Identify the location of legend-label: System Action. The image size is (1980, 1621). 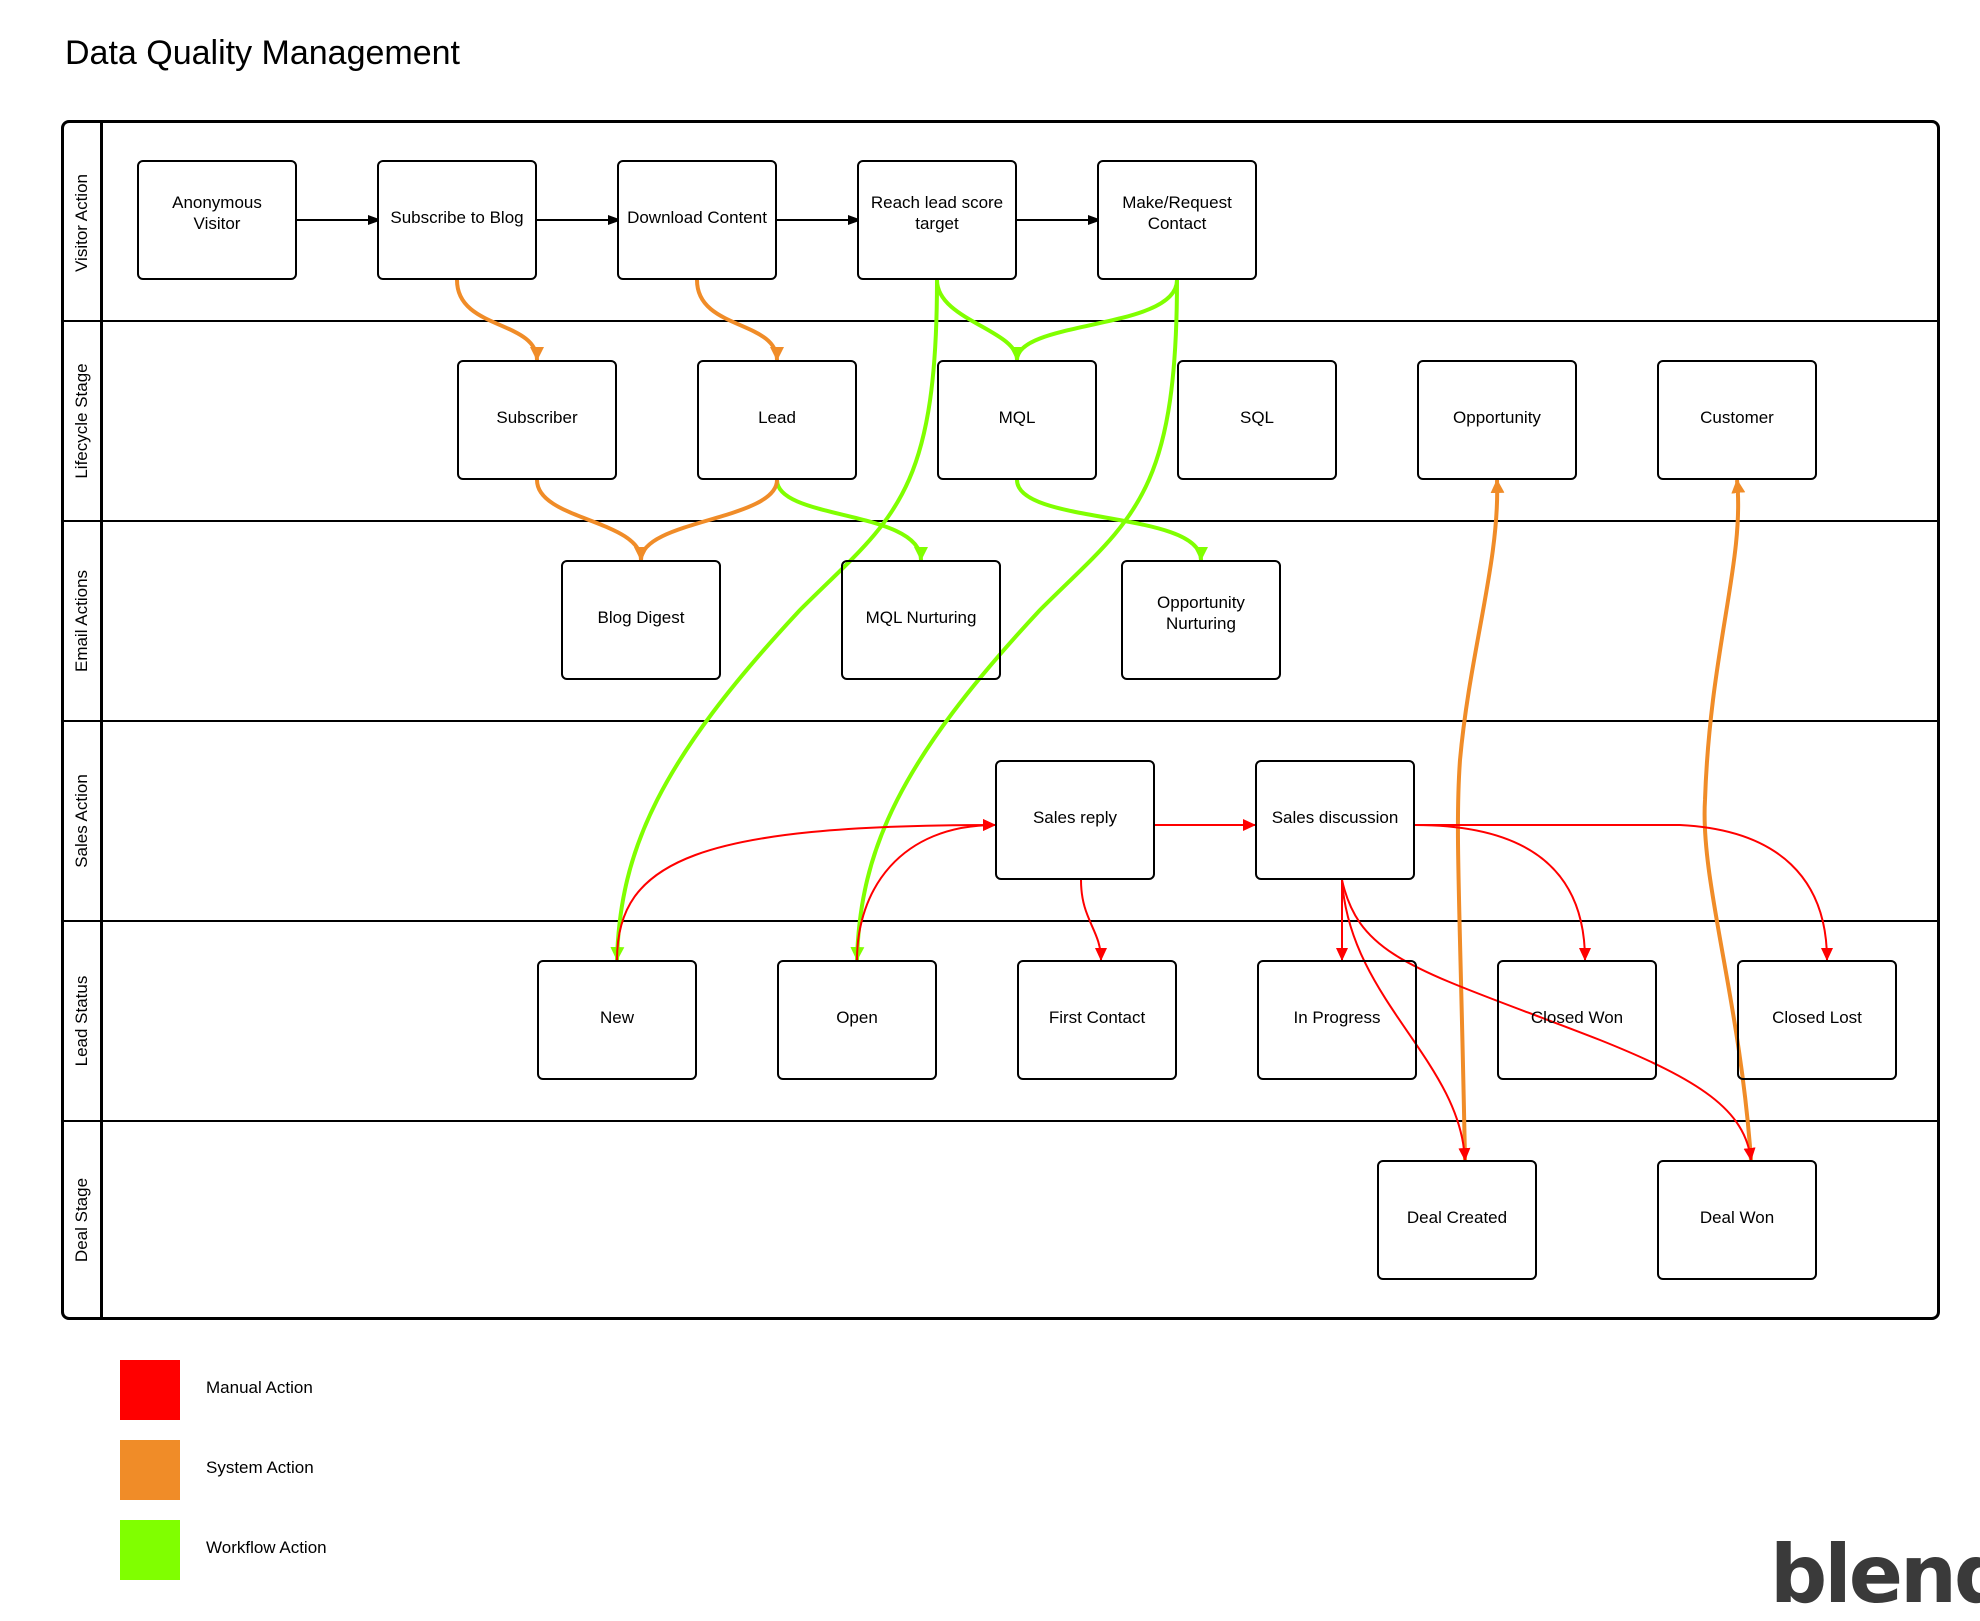
(260, 1467).